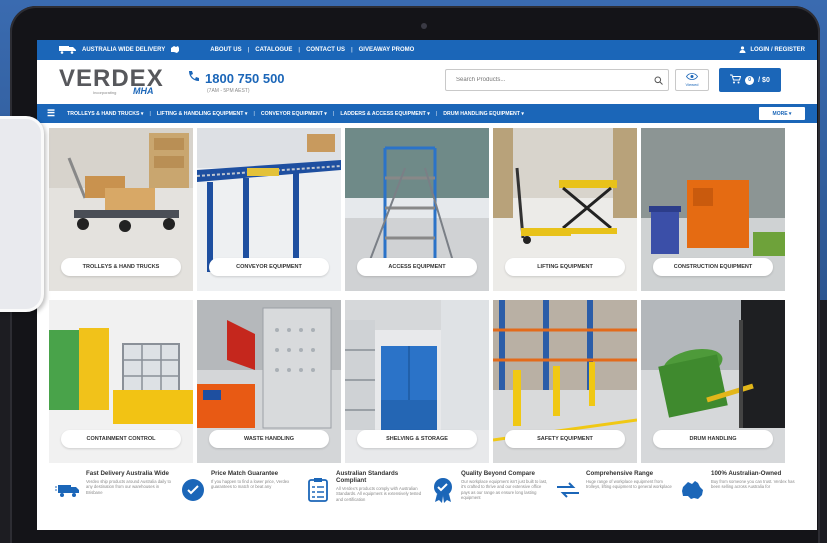  What do you see at coordinates (202, 114) in the screenshot?
I see `nav-lifting: LIFTING & HANDLING EQUIPMENT ▾` at bounding box center [202, 114].